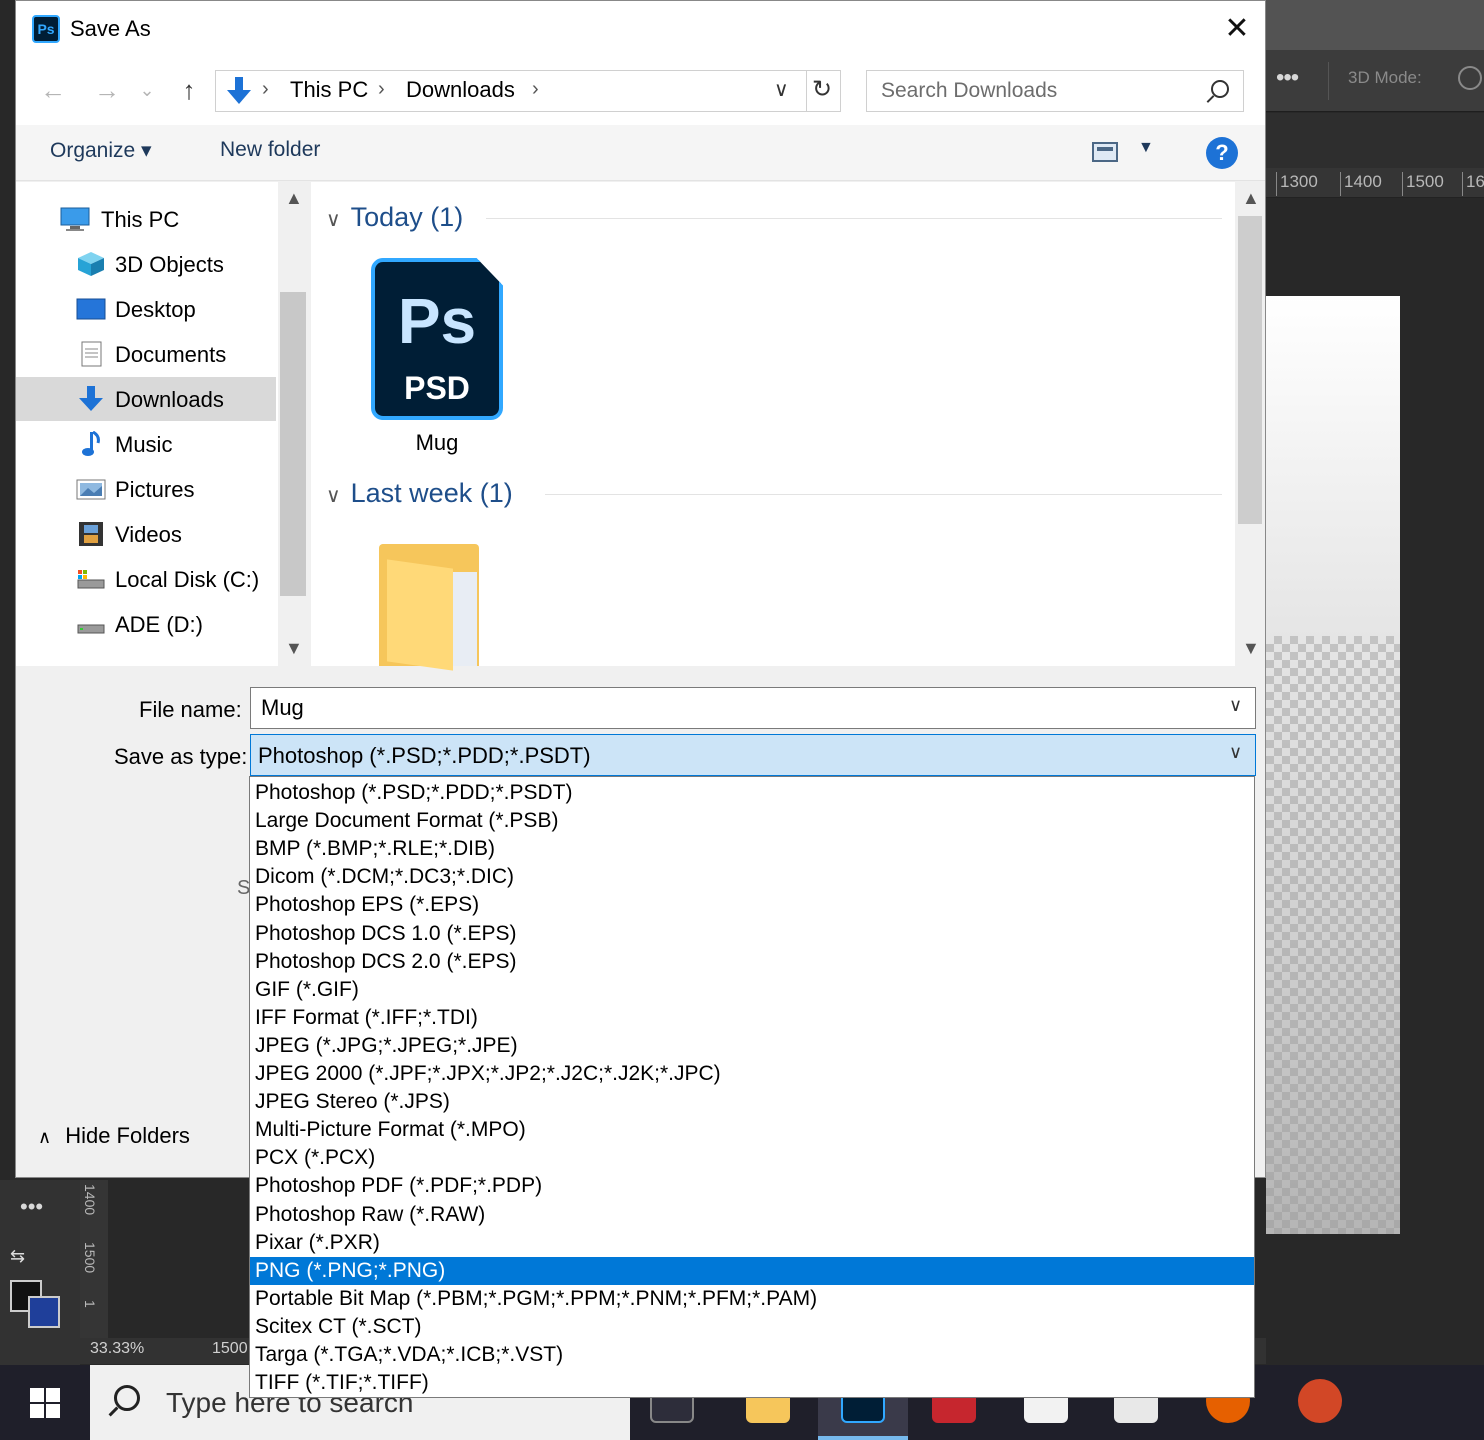 Image resolution: width=1484 pixels, height=1440 pixels. Describe the element at coordinates (752, 1158) in the screenshot. I see `type-option: PCX (*.PCX)` at that location.